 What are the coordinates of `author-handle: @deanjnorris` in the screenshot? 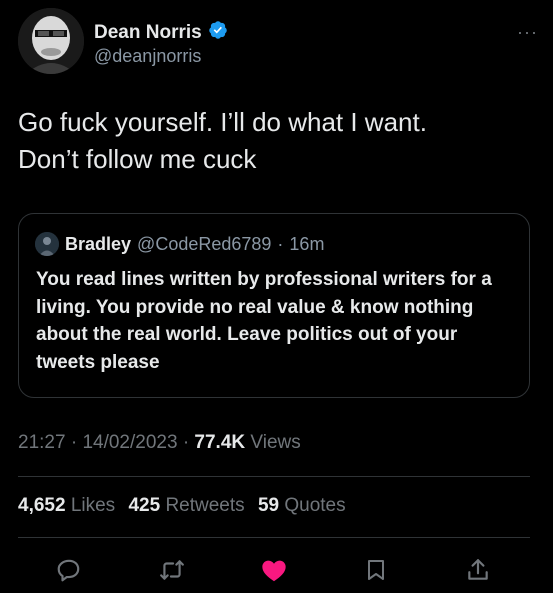 It's located at (147, 56).